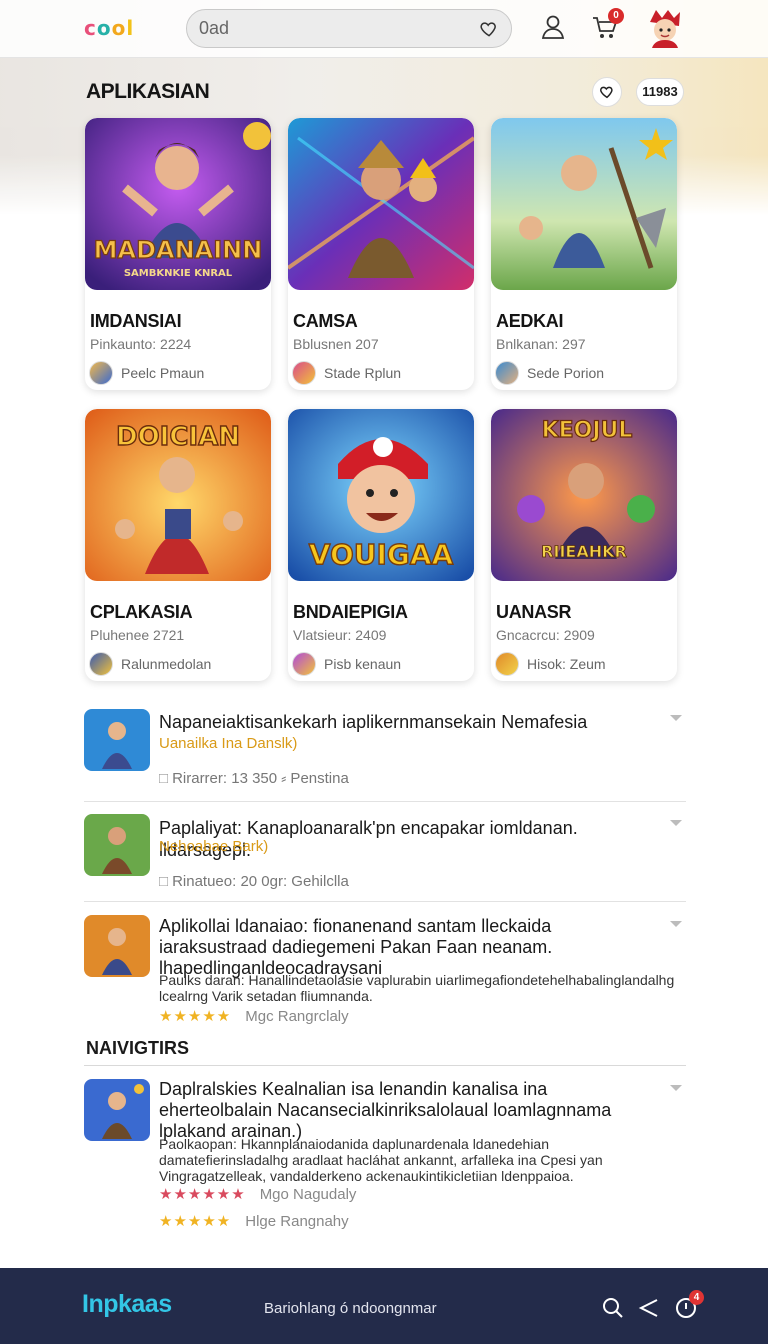 The width and height of the screenshot is (768, 1344). Describe the element at coordinates (333, 28) in the screenshot. I see `search-input` at that location.